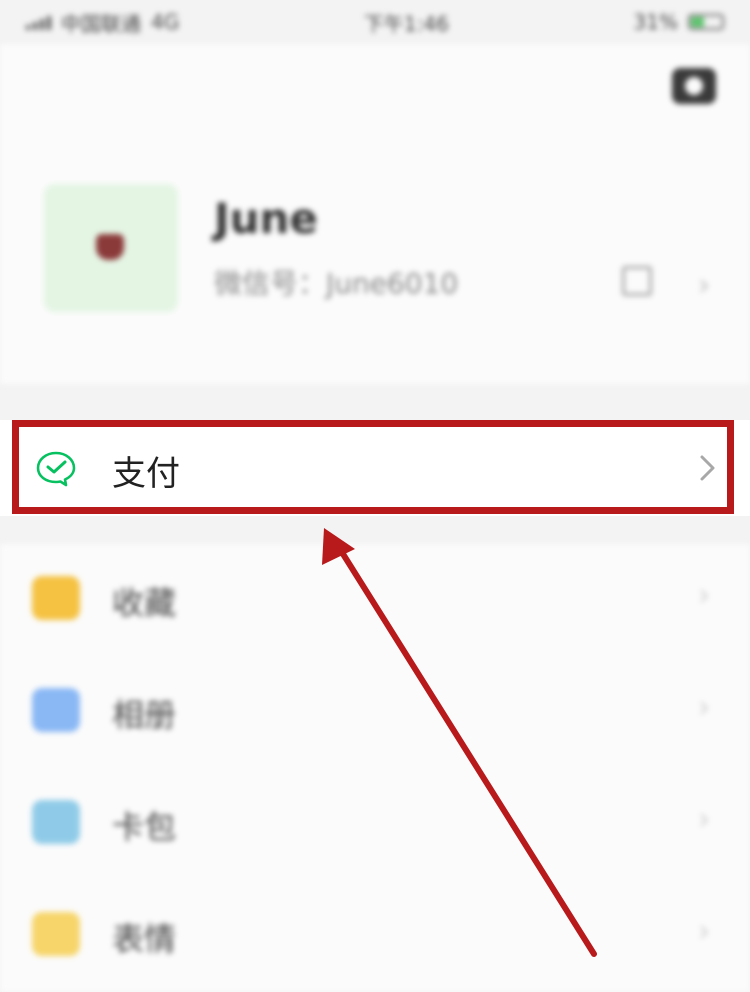 The image size is (750, 992). What do you see at coordinates (101, 23) in the screenshot?
I see `carrier-label: 中国联通` at bounding box center [101, 23].